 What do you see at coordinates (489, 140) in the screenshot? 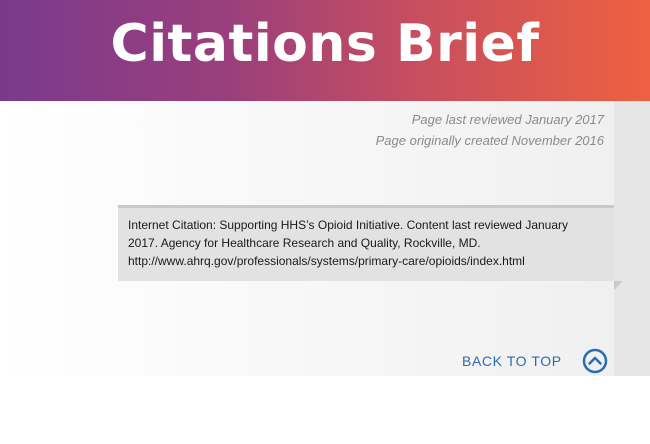
I see `originally-created-text: Page originally created November 2016` at bounding box center [489, 140].